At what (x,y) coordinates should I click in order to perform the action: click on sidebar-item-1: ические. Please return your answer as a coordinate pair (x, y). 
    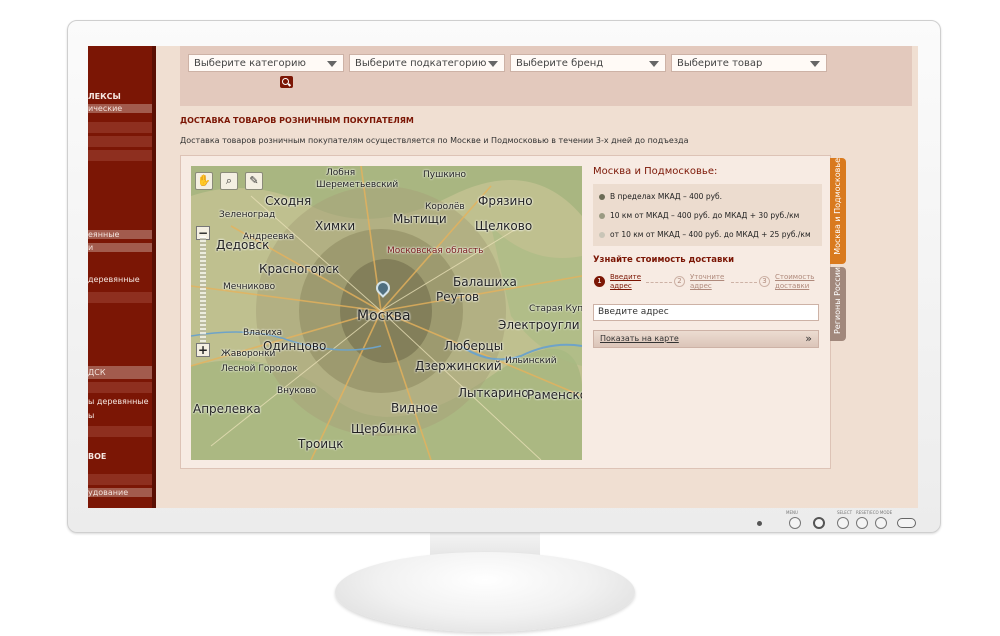
    Looking at the image, I should click on (120, 108).